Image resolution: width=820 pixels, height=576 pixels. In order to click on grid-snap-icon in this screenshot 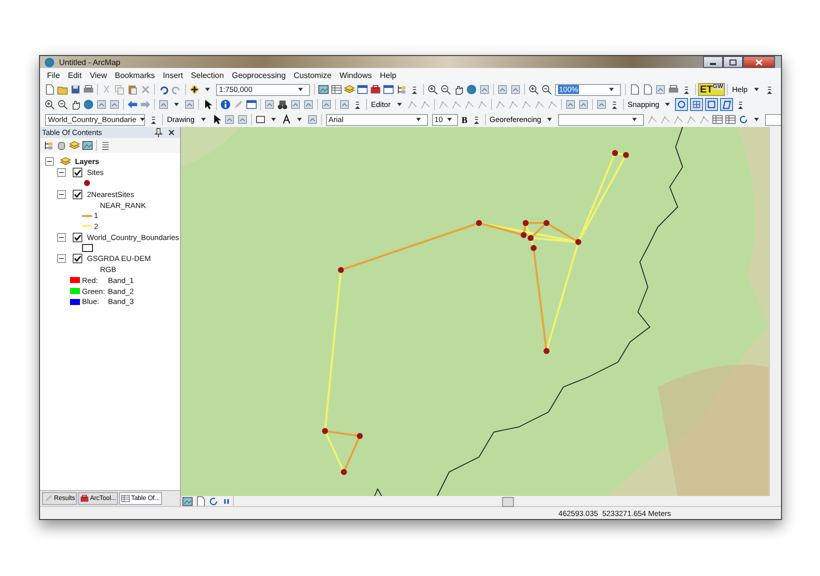, I will do `click(697, 104)`.